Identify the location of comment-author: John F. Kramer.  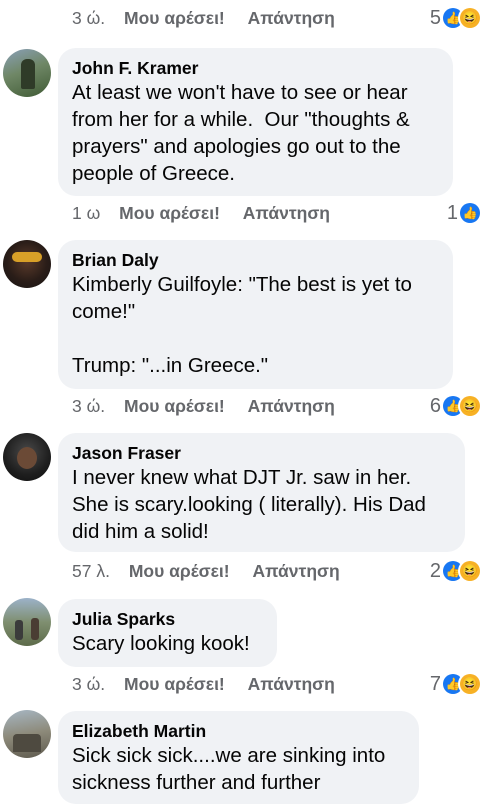
(255, 68).